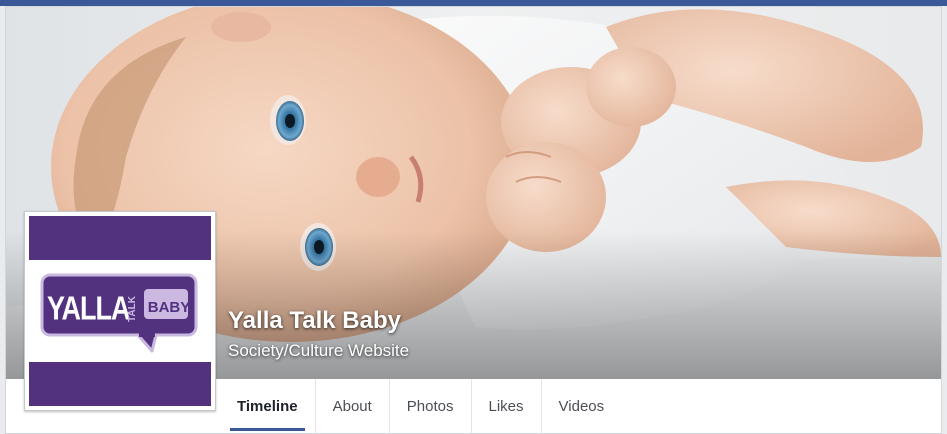  What do you see at coordinates (318, 321) in the screenshot?
I see `page-title: Yalla Talk Baby` at bounding box center [318, 321].